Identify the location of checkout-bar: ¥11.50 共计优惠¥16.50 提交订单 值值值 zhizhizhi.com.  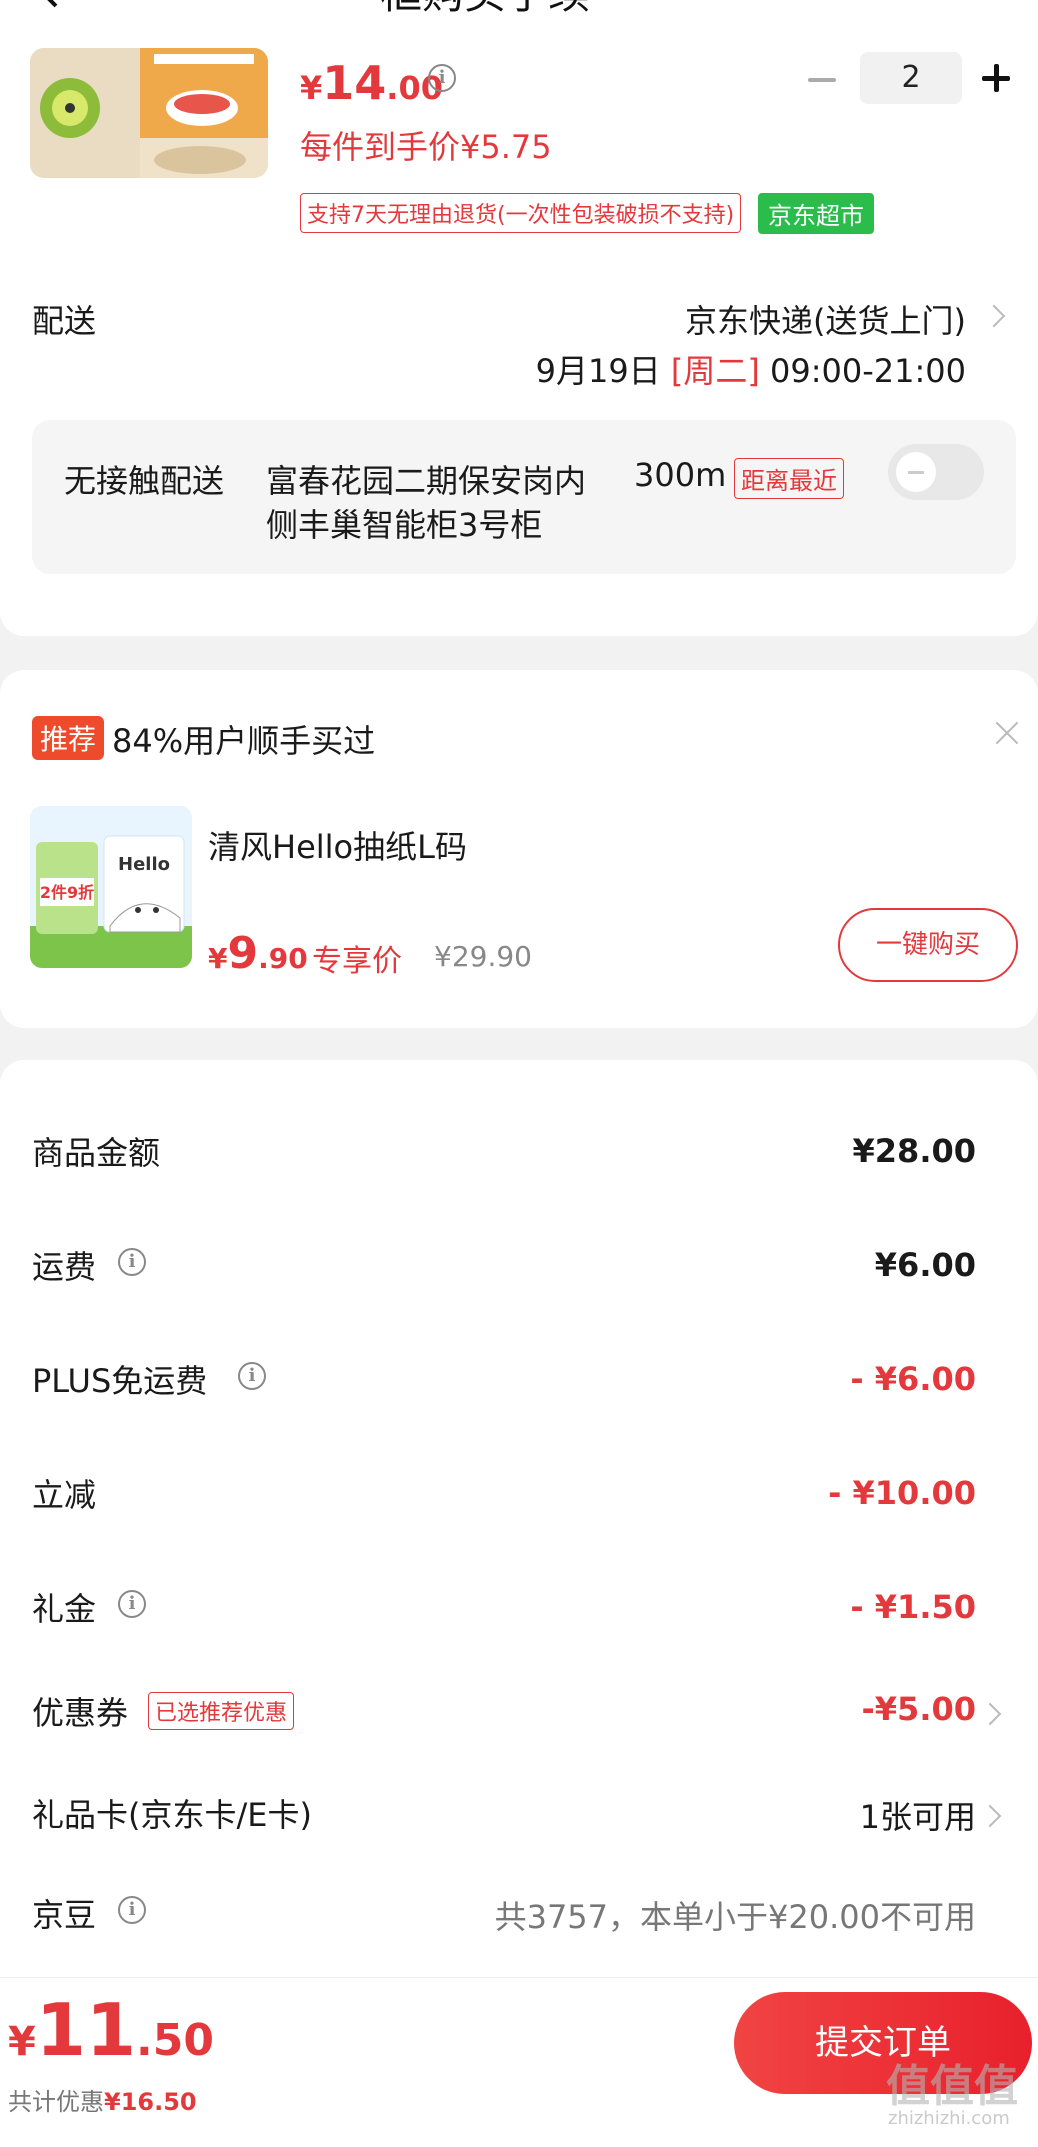
(519, 2062).